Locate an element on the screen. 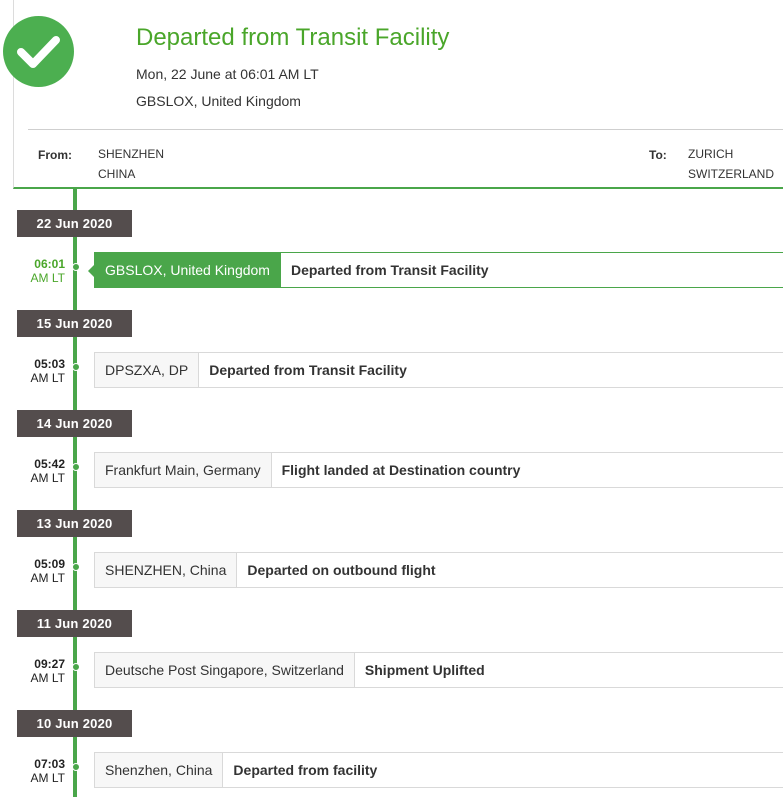 The width and height of the screenshot is (783, 797). event-time: 05:09 AM LT is located at coordinates (42, 571).